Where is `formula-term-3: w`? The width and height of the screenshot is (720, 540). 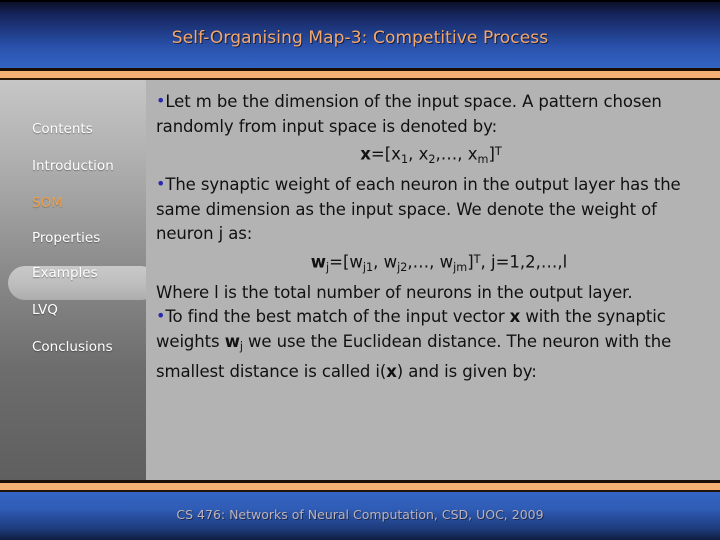 formula-term-3: w is located at coordinates (446, 262).